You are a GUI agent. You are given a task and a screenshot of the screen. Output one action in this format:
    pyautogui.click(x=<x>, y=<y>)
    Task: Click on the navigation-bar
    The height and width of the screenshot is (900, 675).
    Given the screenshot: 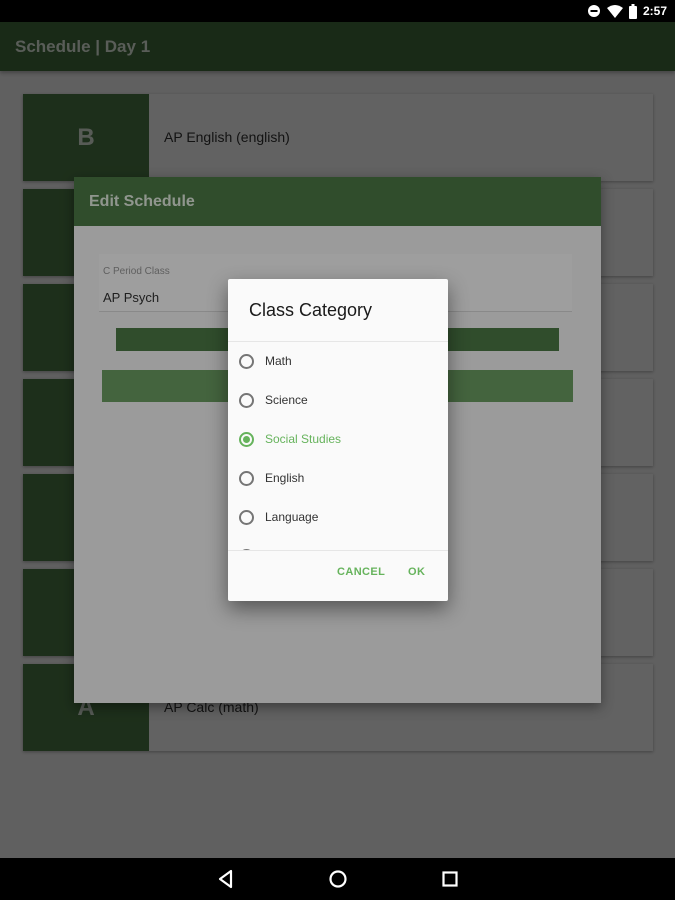 What is the action you would take?
    pyautogui.click(x=337, y=879)
    